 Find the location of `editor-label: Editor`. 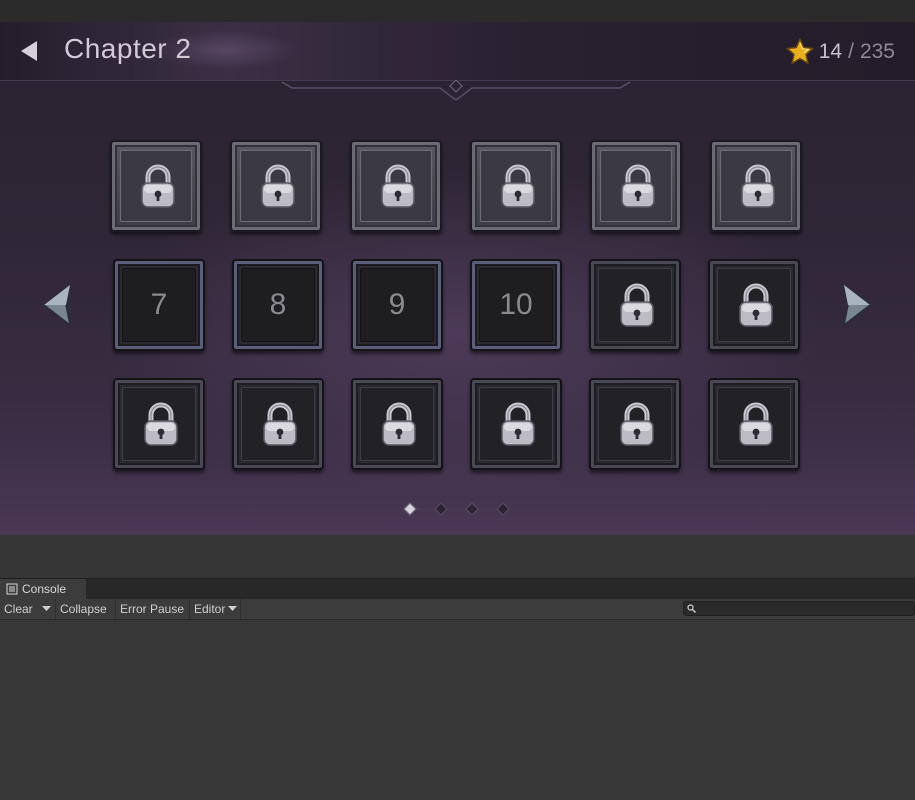

editor-label: Editor is located at coordinates (210, 609).